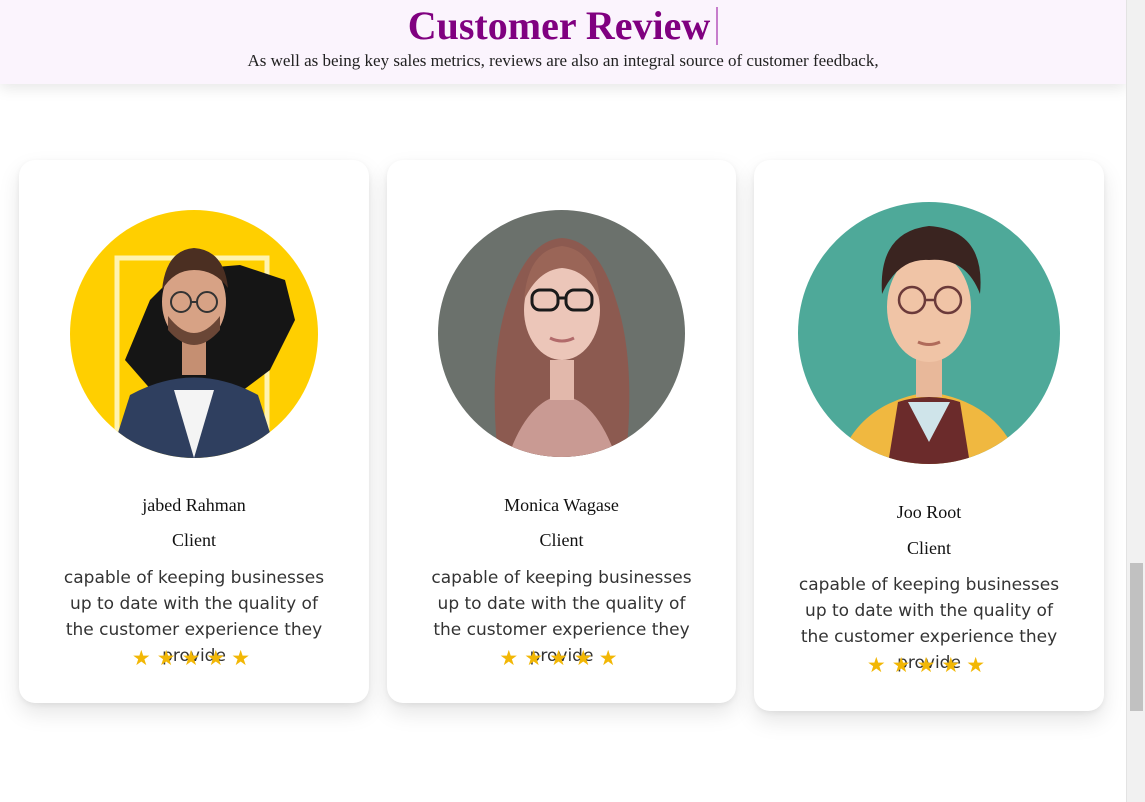  What do you see at coordinates (717, 26) in the screenshot?
I see `typing-caret` at bounding box center [717, 26].